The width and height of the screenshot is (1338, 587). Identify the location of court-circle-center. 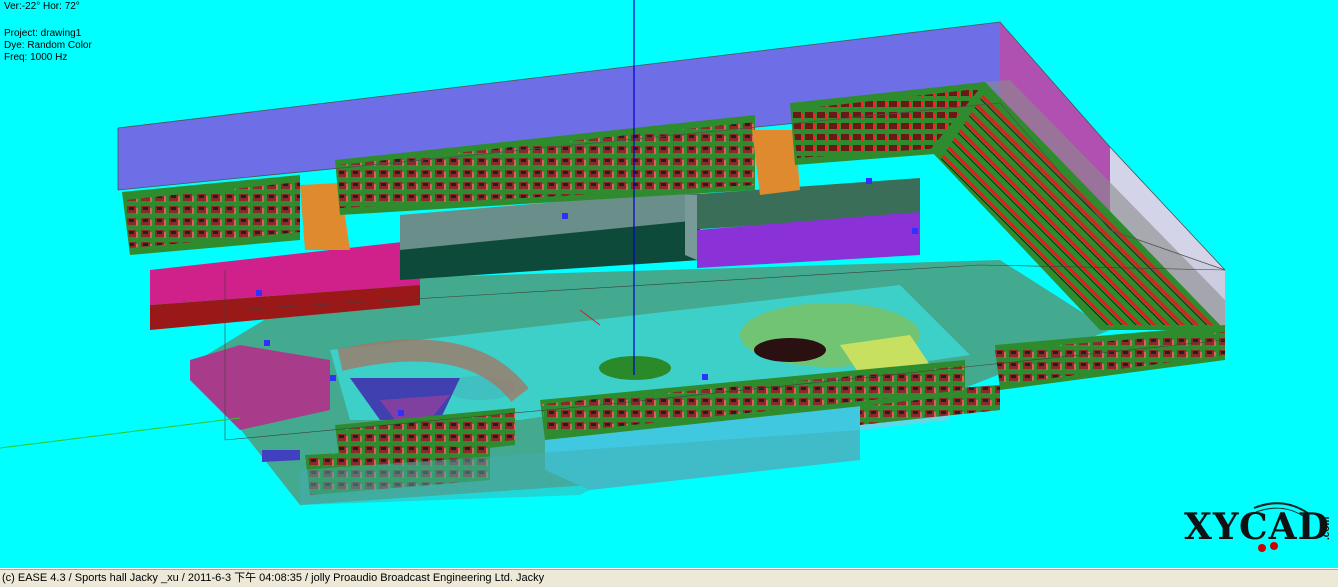
(635, 368).